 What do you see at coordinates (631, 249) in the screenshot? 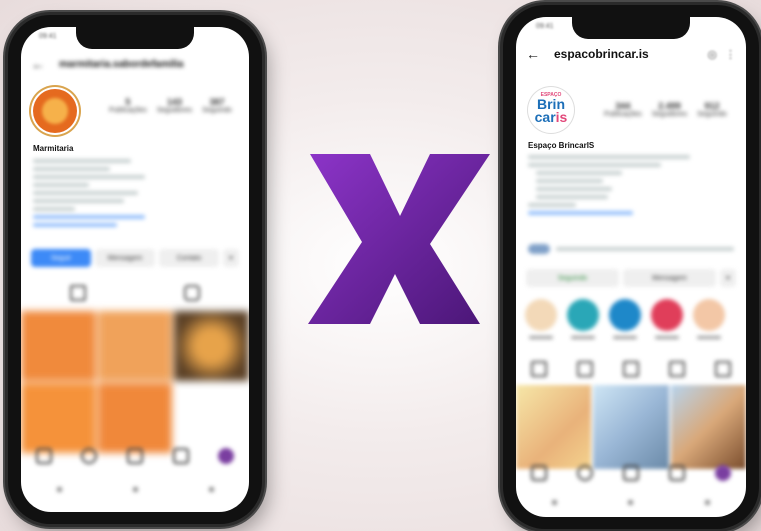
I see `followed-by-row` at bounding box center [631, 249].